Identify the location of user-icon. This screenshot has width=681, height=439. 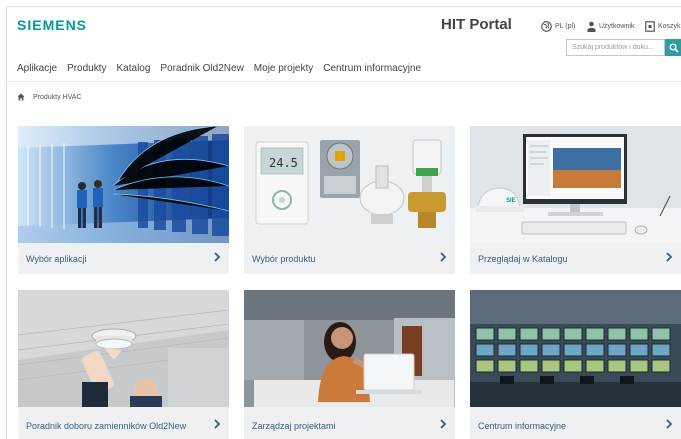
(591, 26).